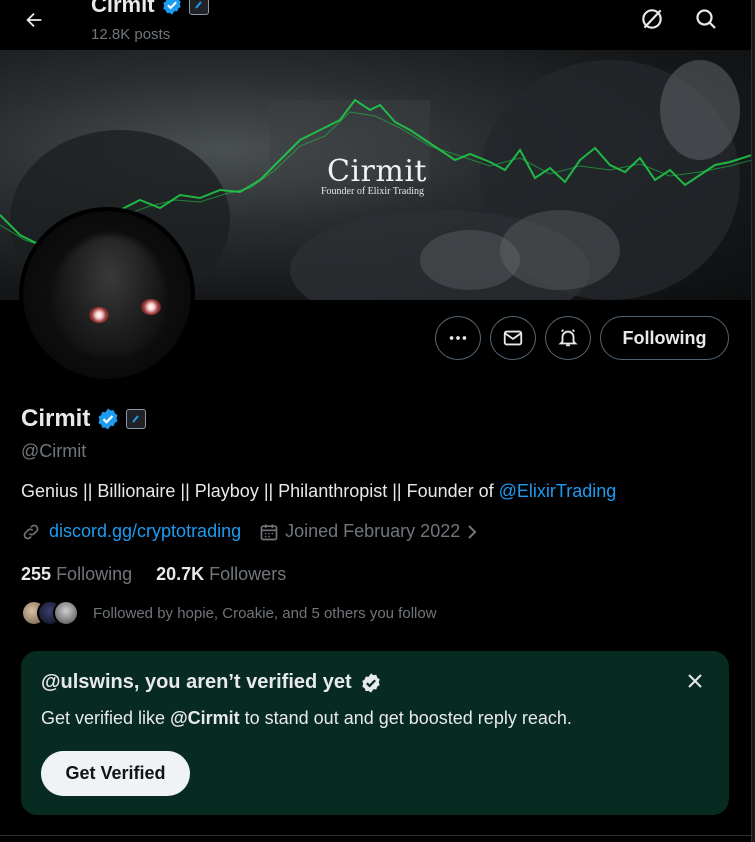 Image resolution: width=755 pixels, height=842 pixels. Describe the element at coordinates (205, 718) in the screenshot. I see `card-text-handle: @Cirmit` at that location.